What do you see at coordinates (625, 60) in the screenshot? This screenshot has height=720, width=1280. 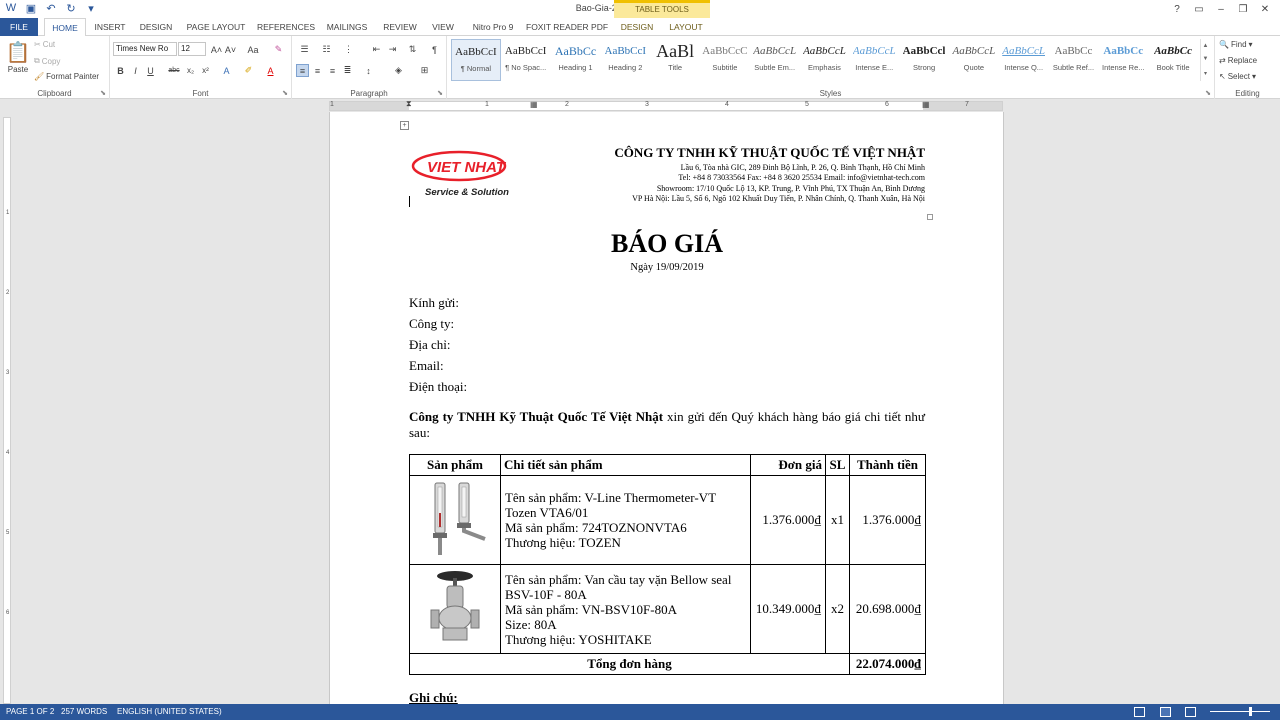 I see `style-heading-2: AaBbCcI Heading 2` at bounding box center [625, 60].